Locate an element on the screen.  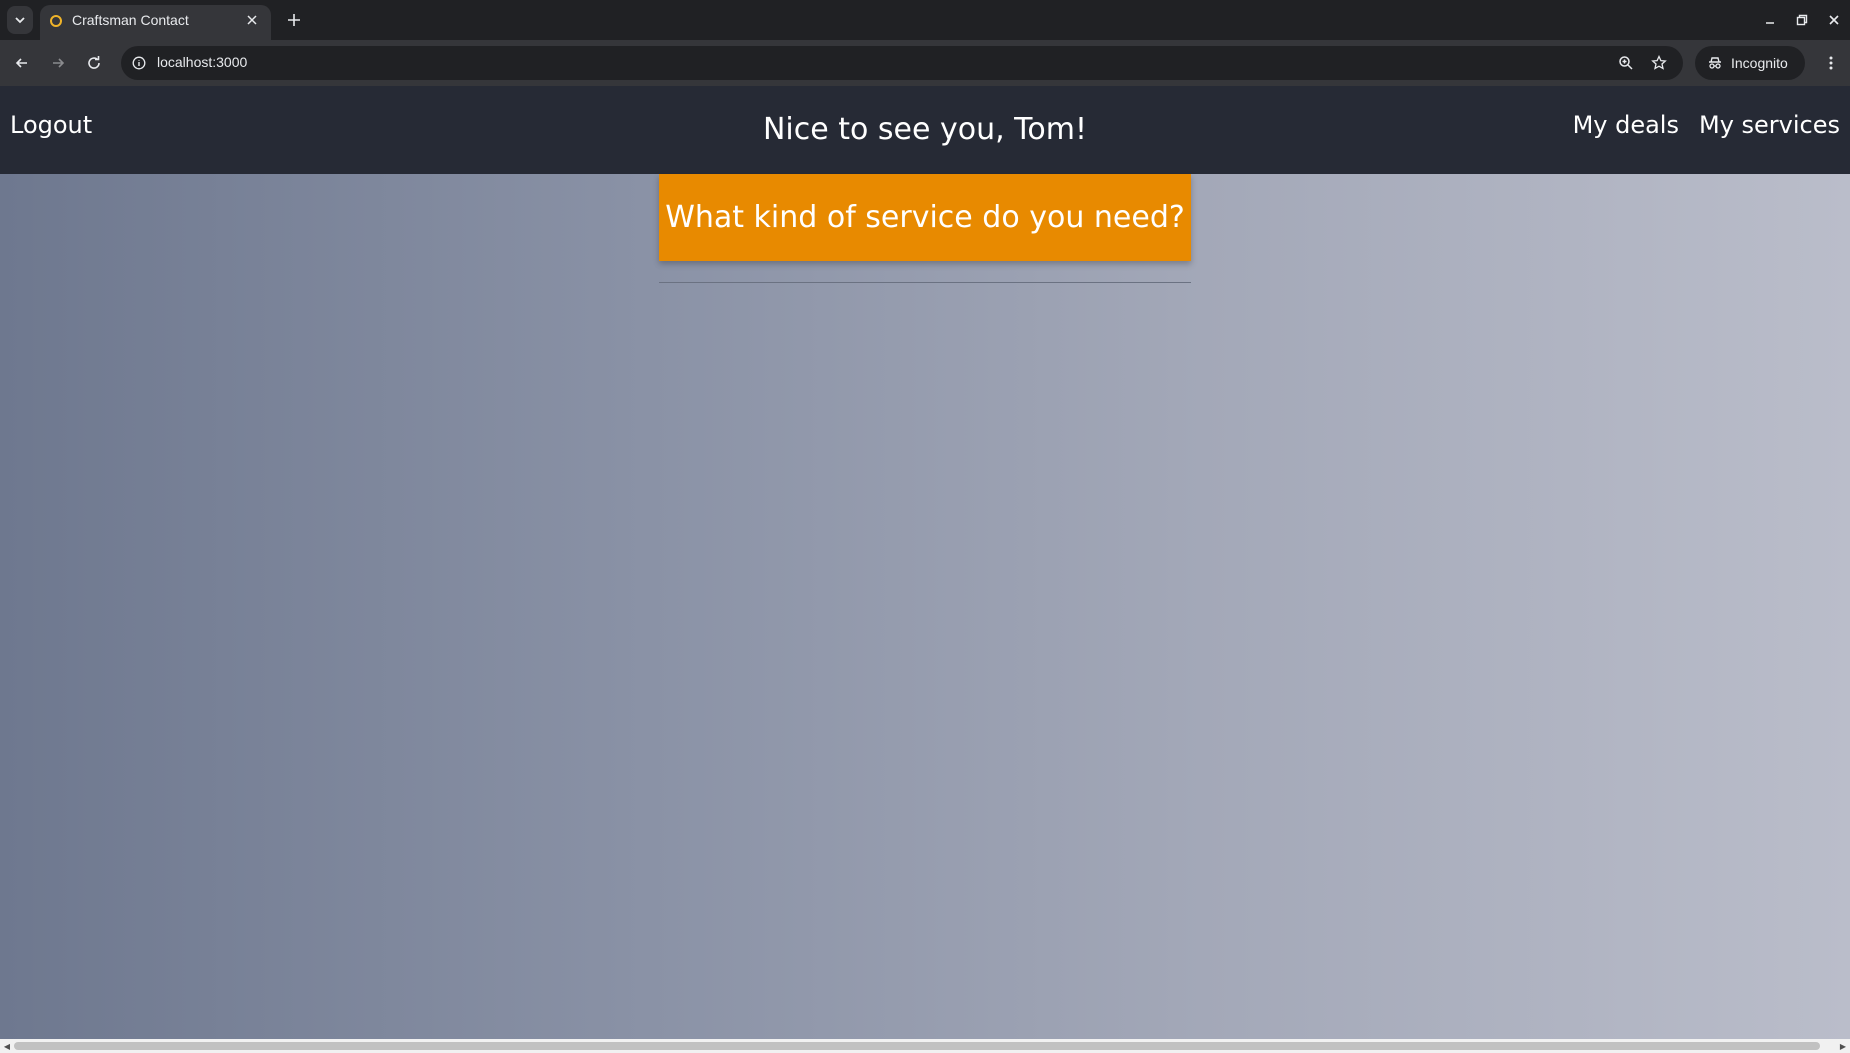
zoom-icon is located at coordinates (1626, 63).